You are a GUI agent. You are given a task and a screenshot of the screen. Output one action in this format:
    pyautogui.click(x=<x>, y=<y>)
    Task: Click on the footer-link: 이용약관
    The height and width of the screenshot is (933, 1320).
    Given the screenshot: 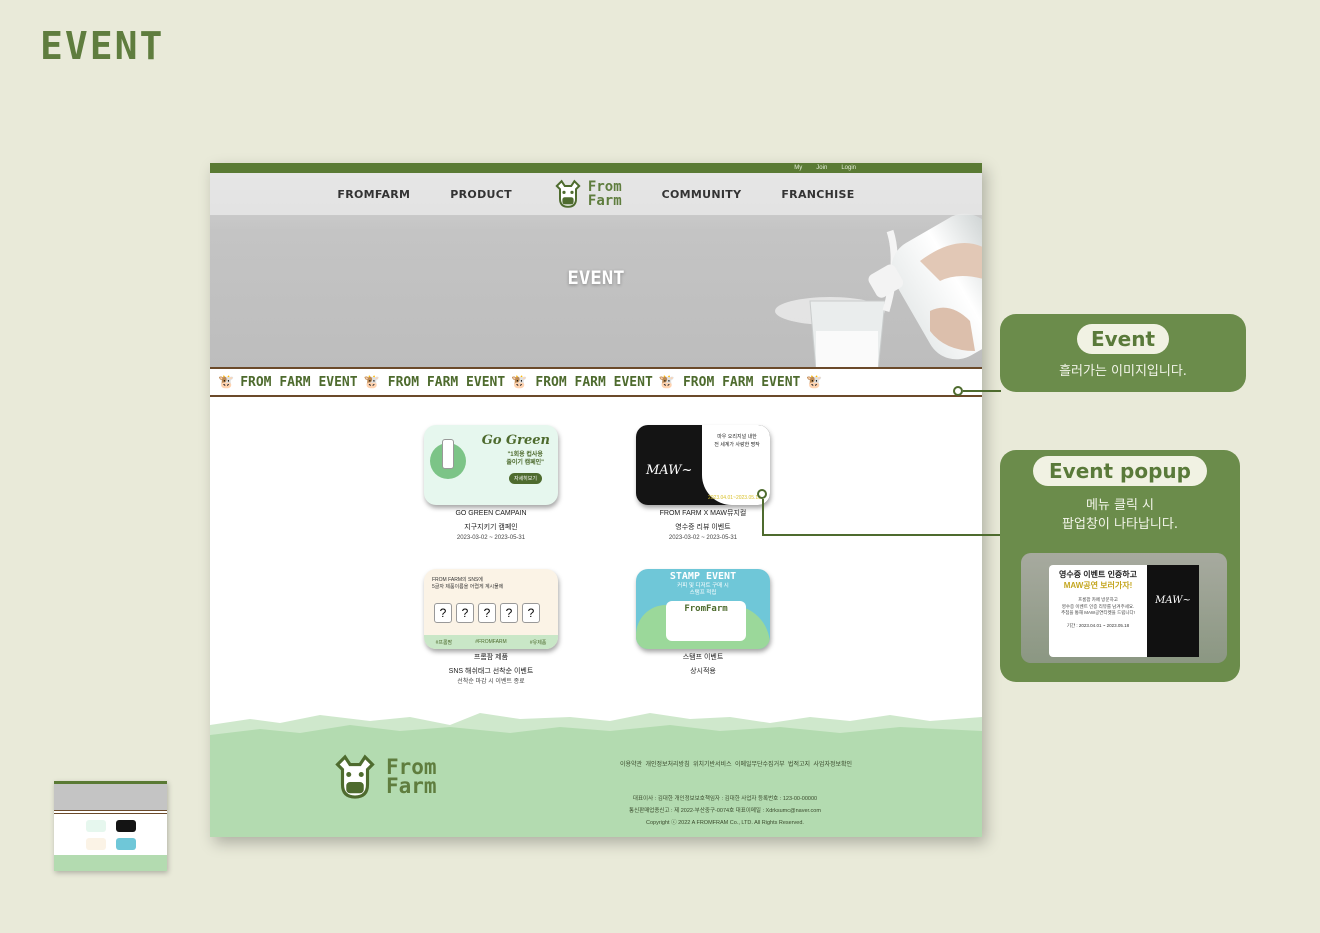 What is the action you would take?
    pyautogui.click(x=631, y=765)
    